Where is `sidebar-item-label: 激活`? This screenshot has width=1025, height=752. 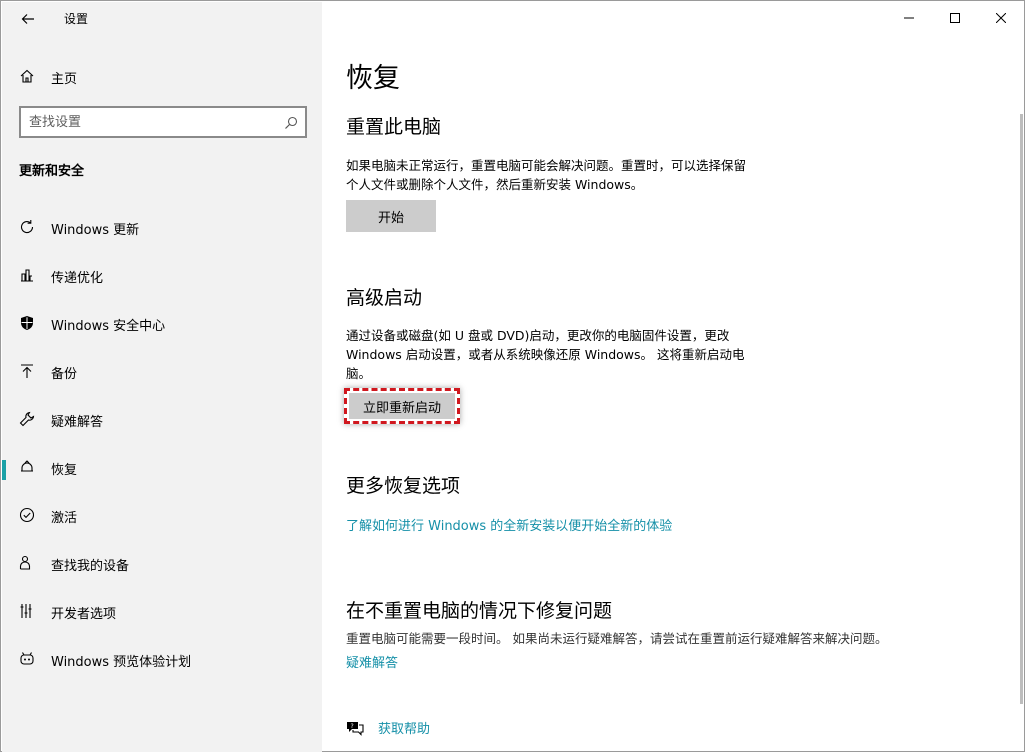
sidebar-item-label: 激活 is located at coordinates (64, 518).